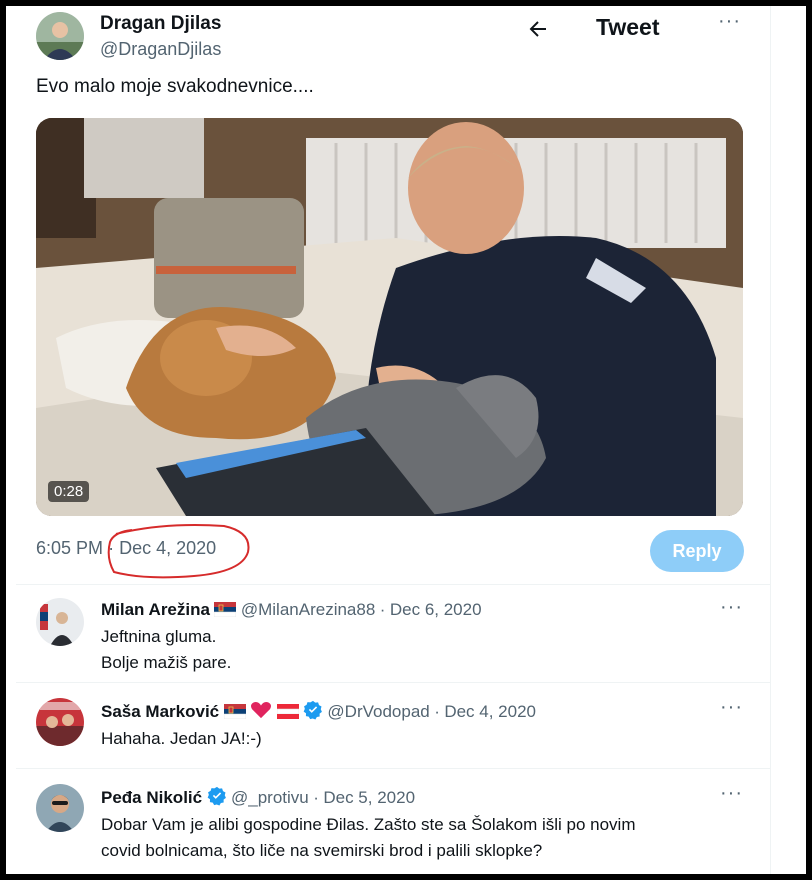  Describe the element at coordinates (270, 797) in the screenshot. I see `reply-author-handle: @_protivu` at that location.